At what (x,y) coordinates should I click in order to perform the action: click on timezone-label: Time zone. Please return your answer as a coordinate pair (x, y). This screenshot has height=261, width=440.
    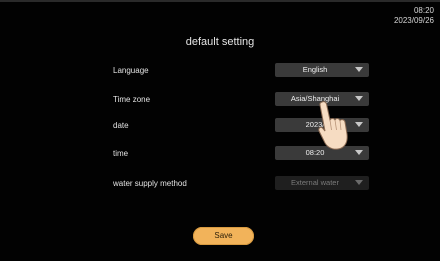
    Looking at the image, I should click on (132, 99).